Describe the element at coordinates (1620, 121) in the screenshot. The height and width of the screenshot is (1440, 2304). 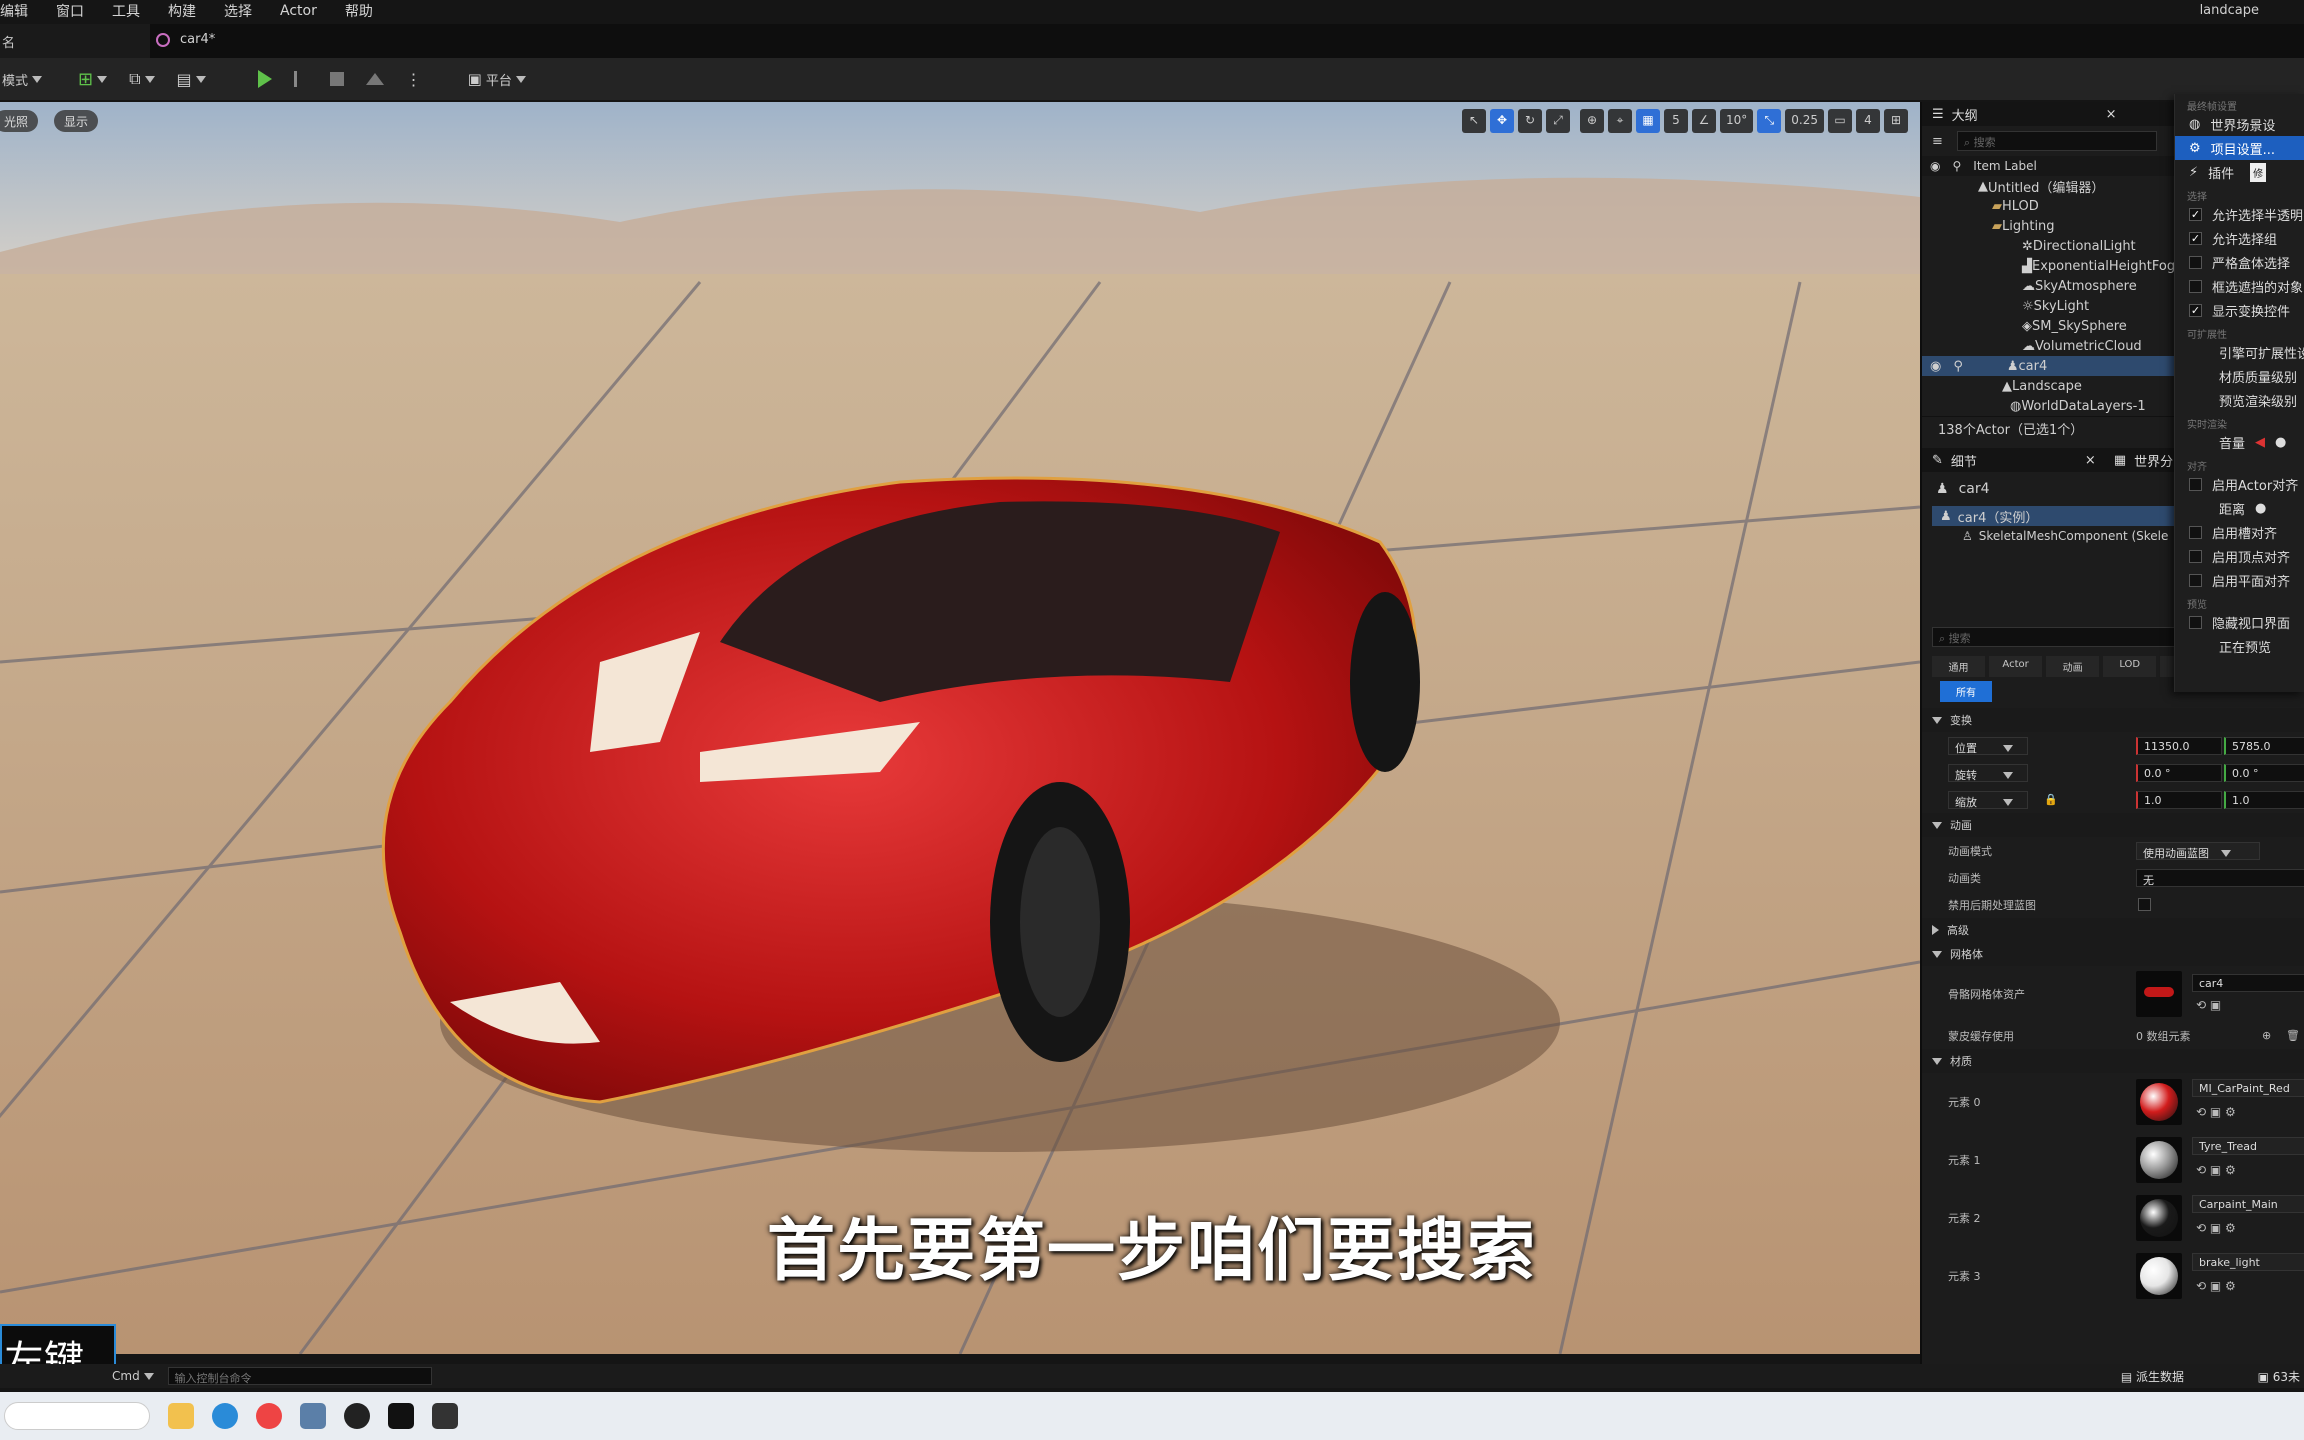
I see `surface-snap-icon: ⌖` at that location.